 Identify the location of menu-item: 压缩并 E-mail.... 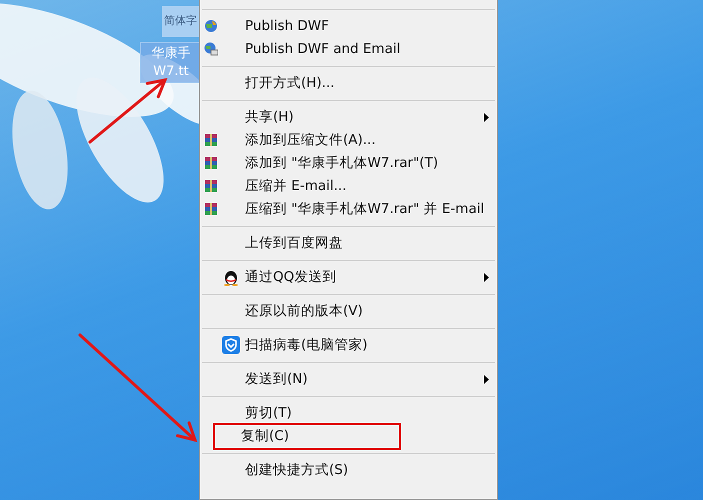
(295, 186).